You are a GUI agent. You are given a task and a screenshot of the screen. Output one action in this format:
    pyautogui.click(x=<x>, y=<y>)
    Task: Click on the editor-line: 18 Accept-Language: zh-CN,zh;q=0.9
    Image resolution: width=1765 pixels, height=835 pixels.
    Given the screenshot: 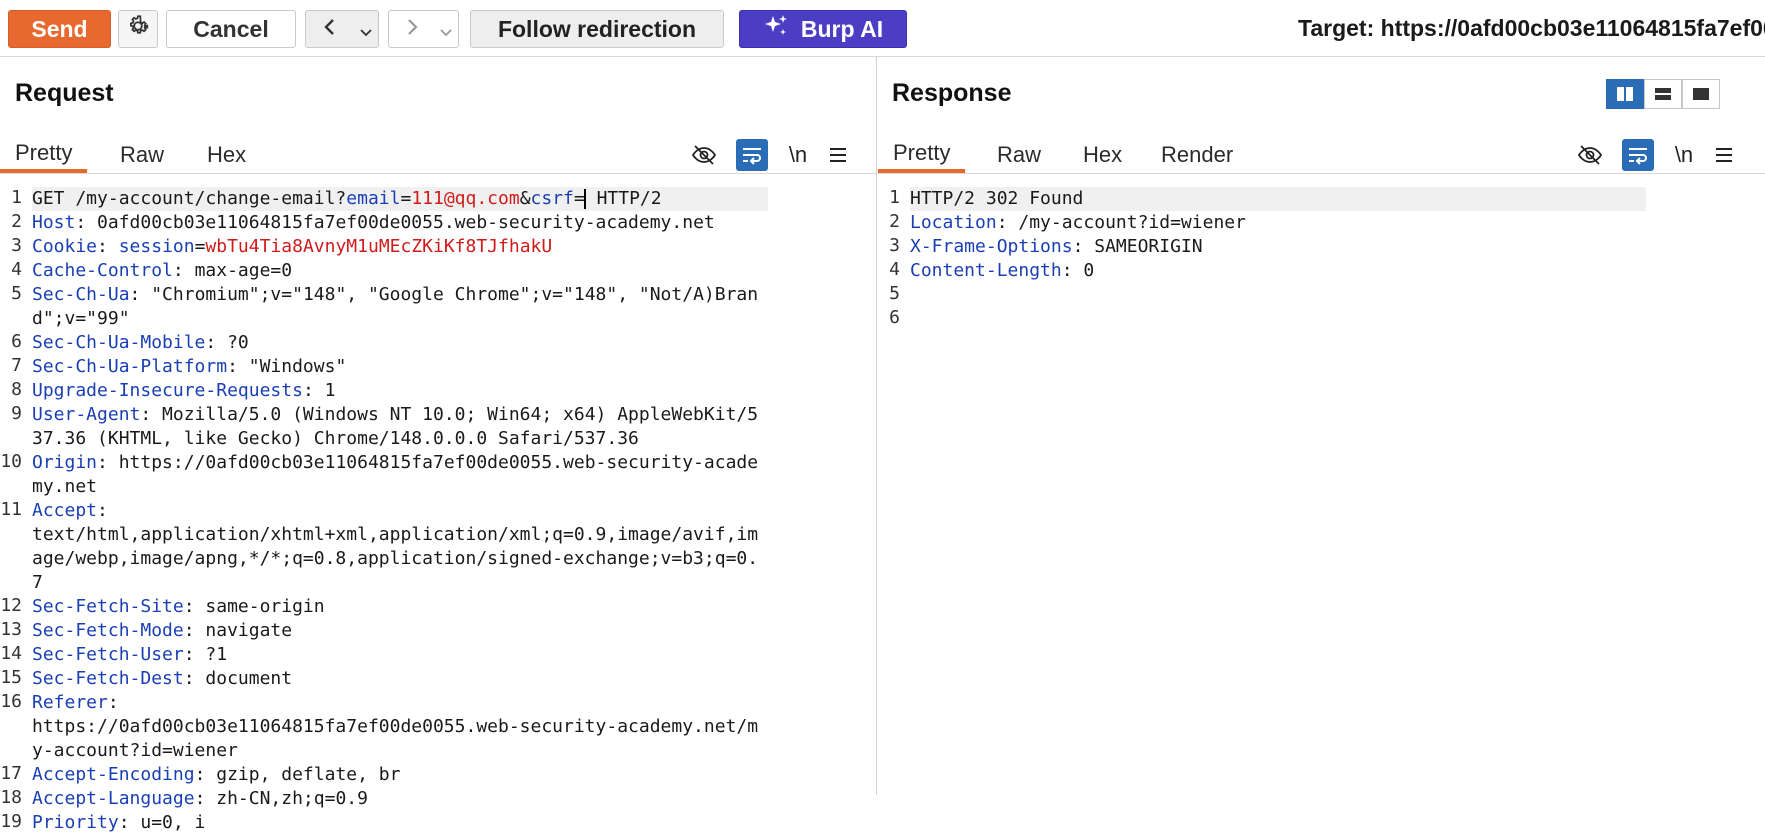 What is the action you would take?
    pyautogui.click(x=438, y=799)
    